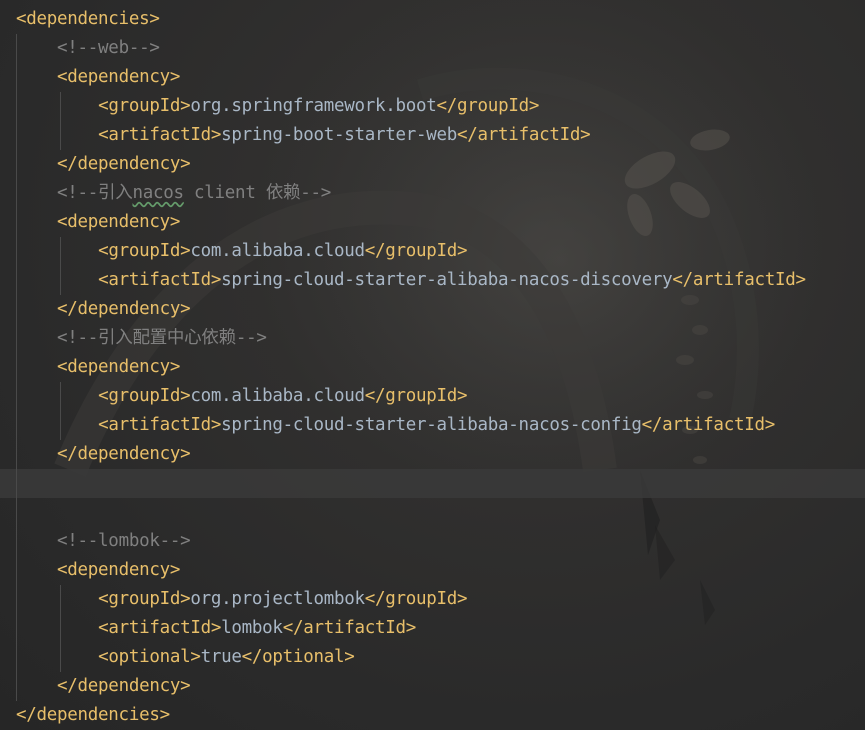 The image size is (865, 730). Describe the element at coordinates (149, 657) in the screenshot. I see `xml-open-tag: <optional>` at that location.